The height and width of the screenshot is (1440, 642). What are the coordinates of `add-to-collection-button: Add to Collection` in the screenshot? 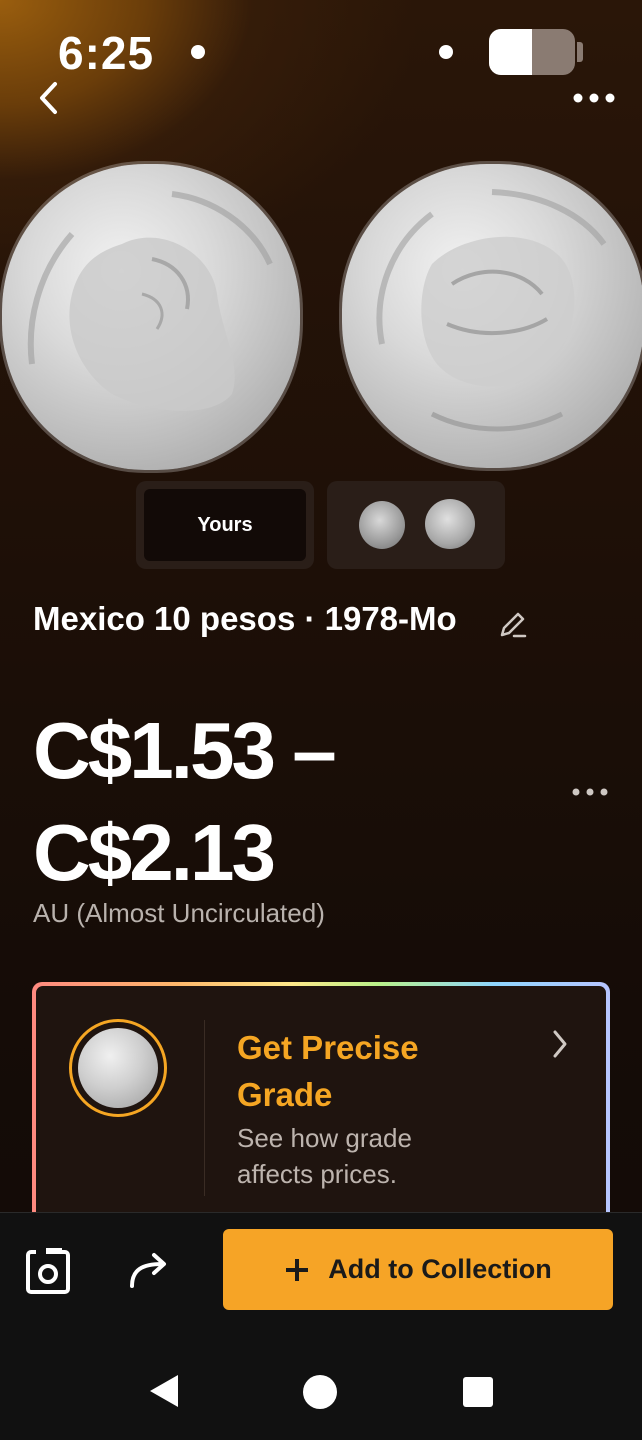 It's located at (418, 1269).